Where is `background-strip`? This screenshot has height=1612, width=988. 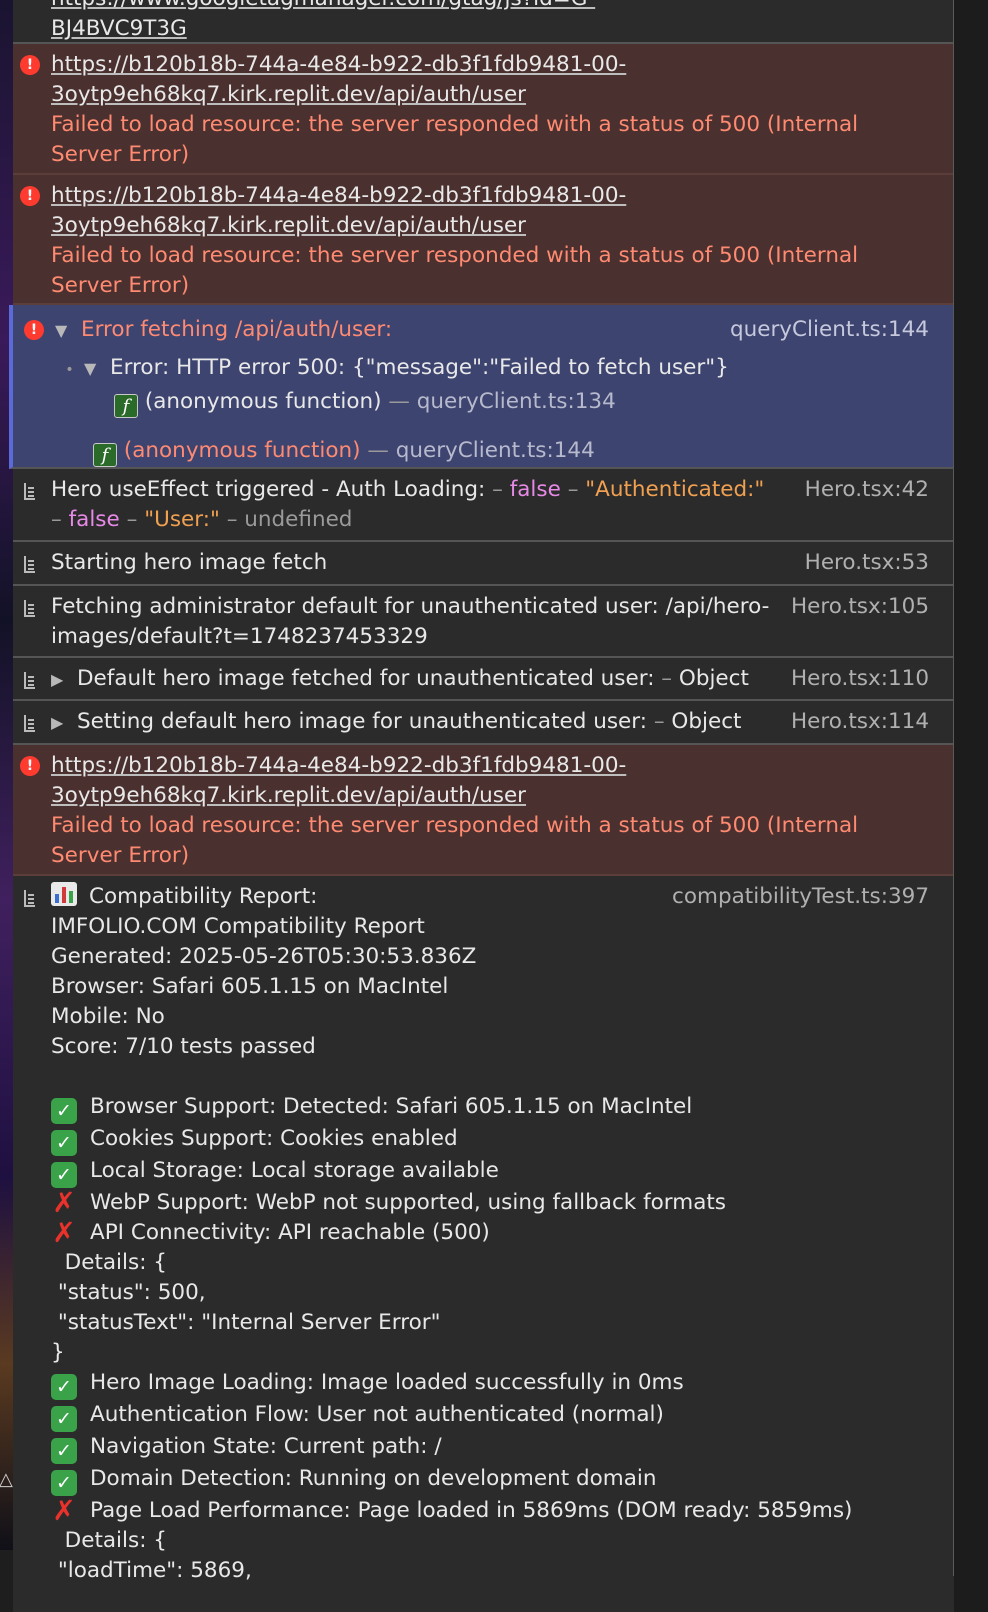
background-strip is located at coordinates (6, 775).